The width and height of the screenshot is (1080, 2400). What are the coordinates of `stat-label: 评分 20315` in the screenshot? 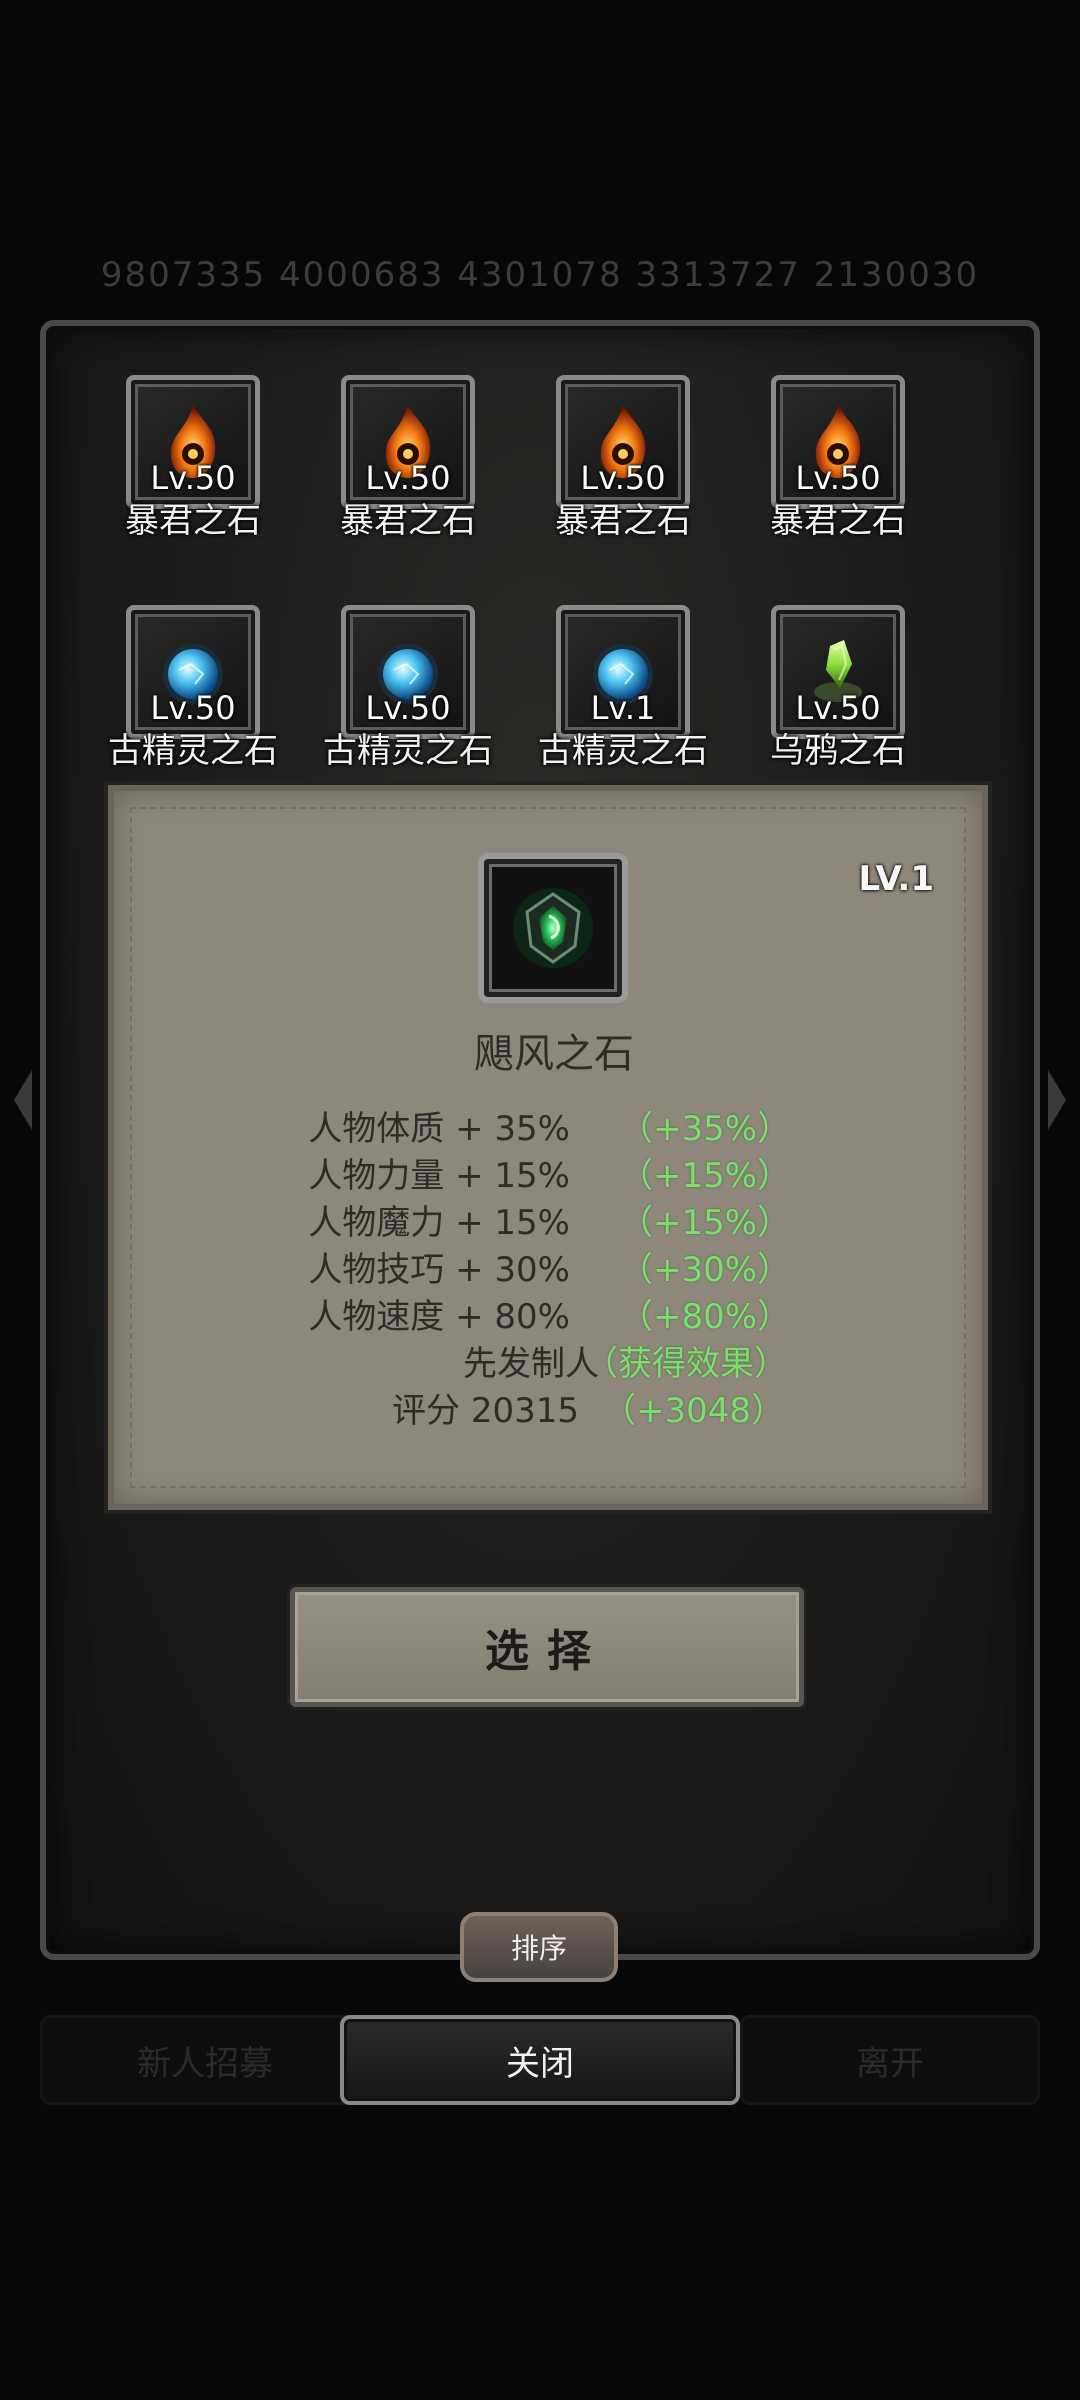 It's located at (485, 1411).